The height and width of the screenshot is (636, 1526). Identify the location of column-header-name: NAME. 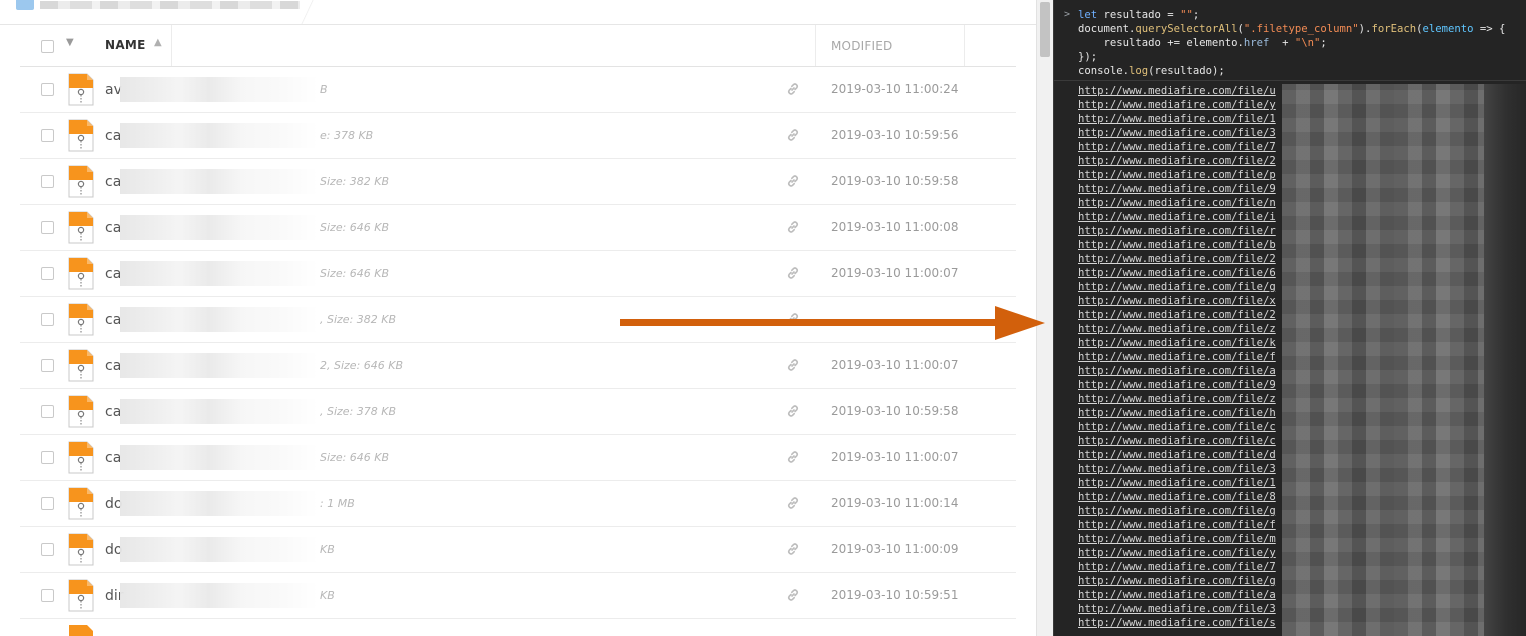
(125, 45).